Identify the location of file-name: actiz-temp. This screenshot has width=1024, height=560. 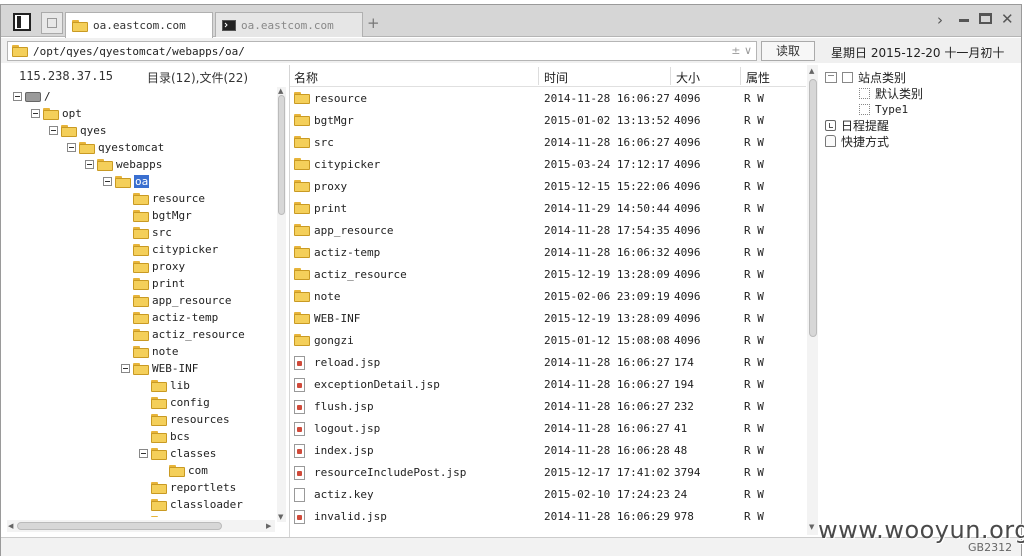
(347, 252).